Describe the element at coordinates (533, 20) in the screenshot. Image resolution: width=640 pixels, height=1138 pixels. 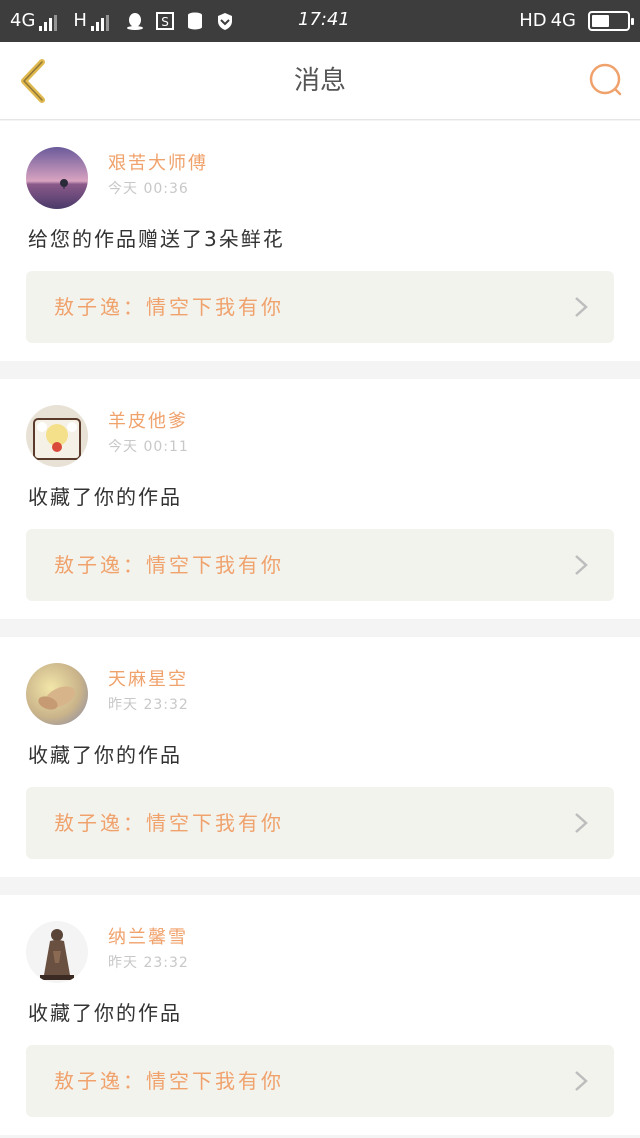
I see `hd-label: HD` at that location.